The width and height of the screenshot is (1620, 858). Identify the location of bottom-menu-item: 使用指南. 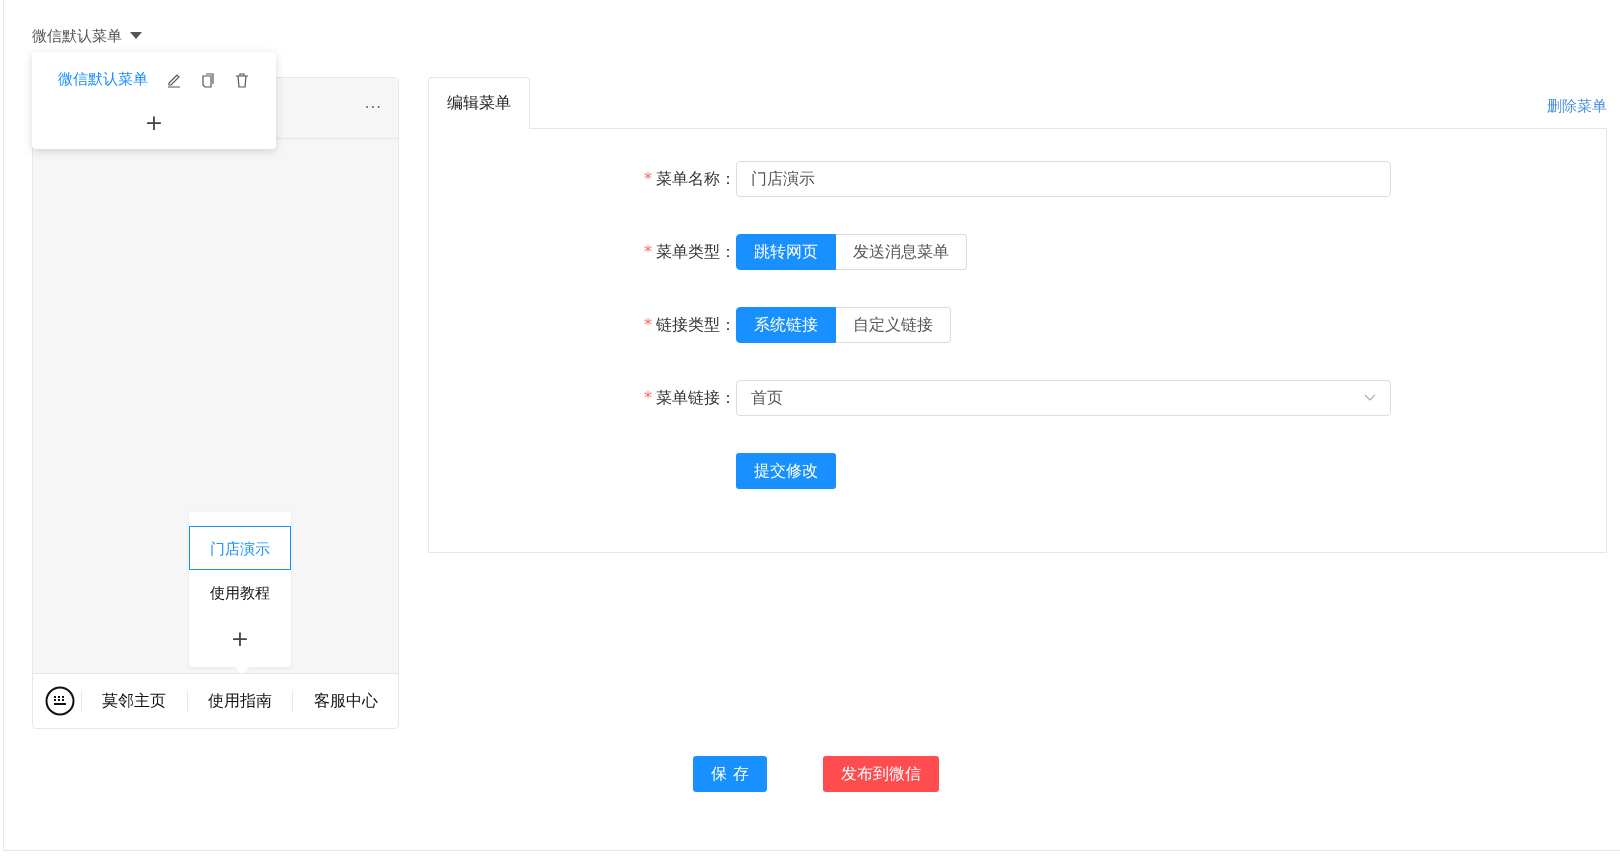
(240, 701).